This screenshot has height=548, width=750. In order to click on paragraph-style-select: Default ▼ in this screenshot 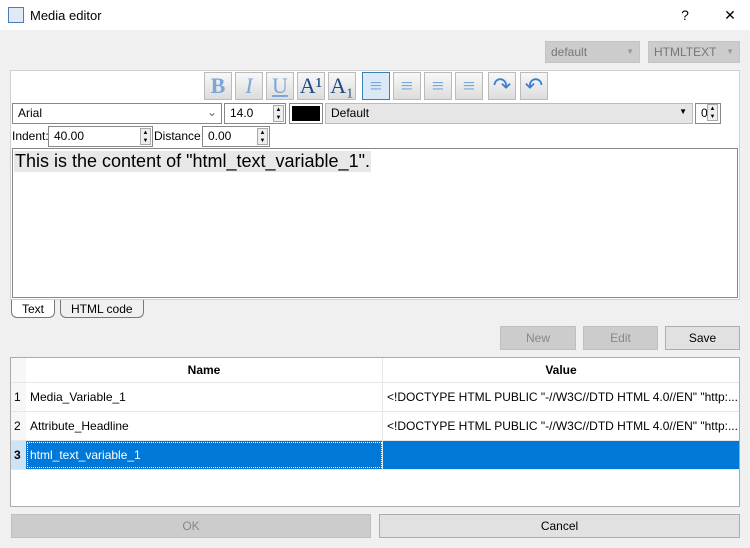, I will do `click(509, 113)`.